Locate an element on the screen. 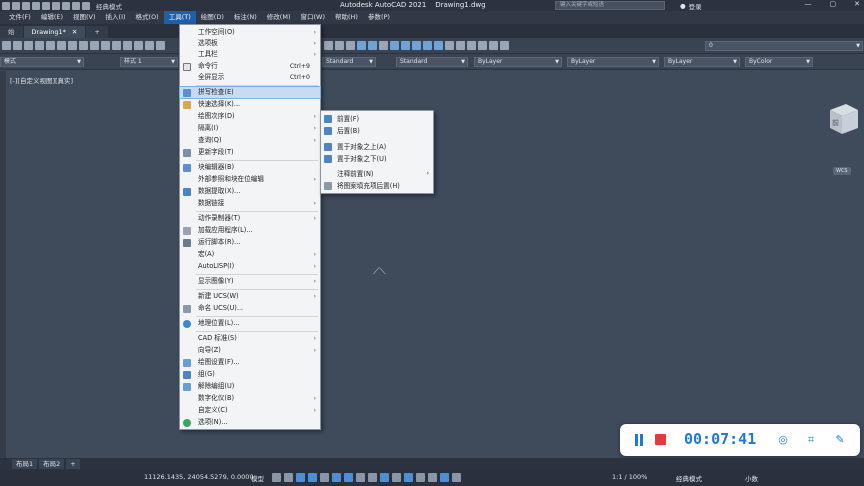  app-menu-icon is located at coordinates (6, 5).